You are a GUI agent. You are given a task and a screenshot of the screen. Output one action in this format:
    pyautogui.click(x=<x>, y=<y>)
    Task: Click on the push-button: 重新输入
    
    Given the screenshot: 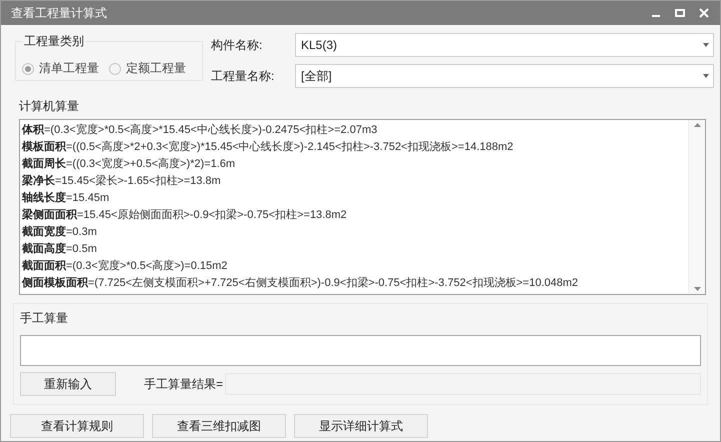 What is the action you would take?
    pyautogui.click(x=68, y=384)
    